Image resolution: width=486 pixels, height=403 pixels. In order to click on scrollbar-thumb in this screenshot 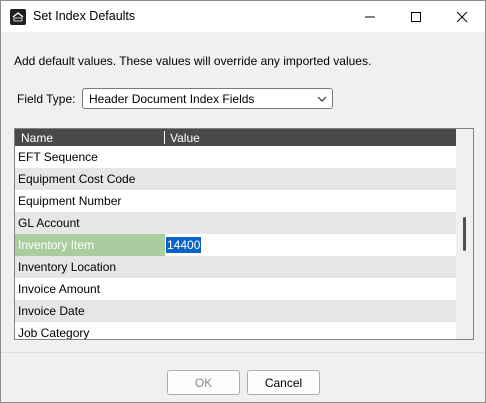, I will do `click(464, 234)`.